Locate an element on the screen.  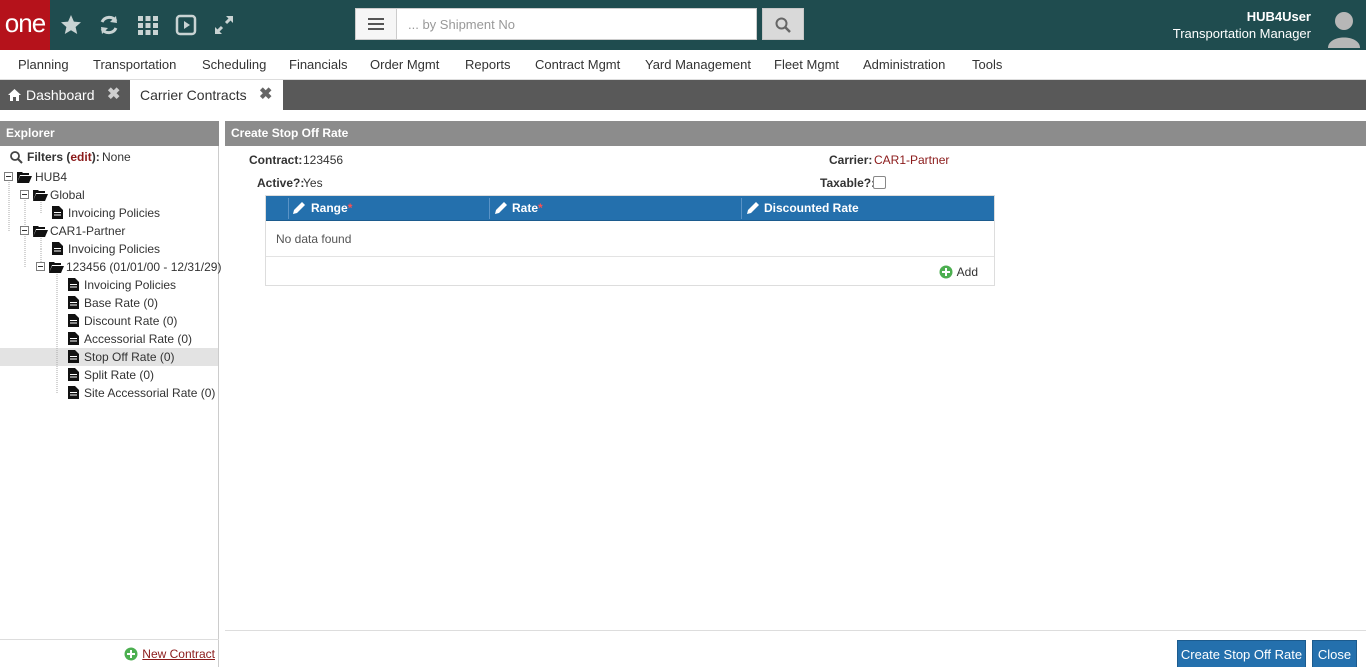
new-contract-link: New Contract is located at coordinates (169, 654).